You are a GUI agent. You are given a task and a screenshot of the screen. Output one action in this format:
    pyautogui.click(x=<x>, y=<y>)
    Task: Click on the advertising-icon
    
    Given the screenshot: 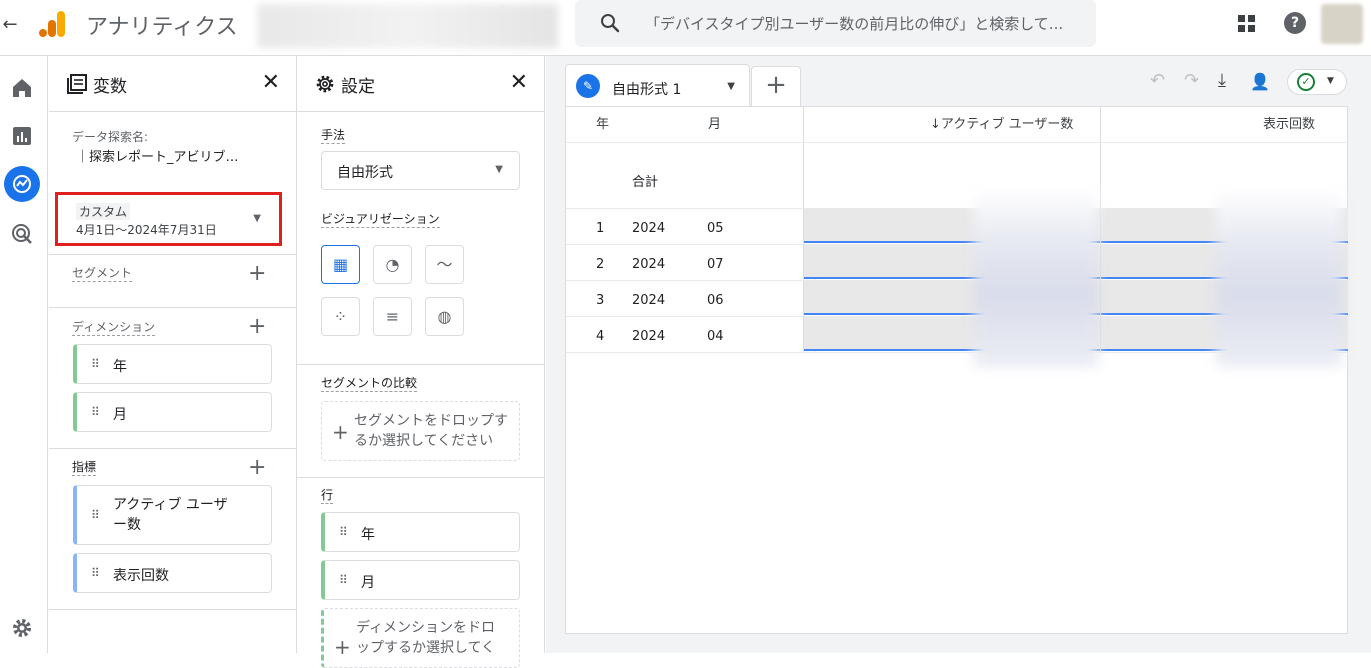 What is the action you would take?
    pyautogui.click(x=22, y=234)
    